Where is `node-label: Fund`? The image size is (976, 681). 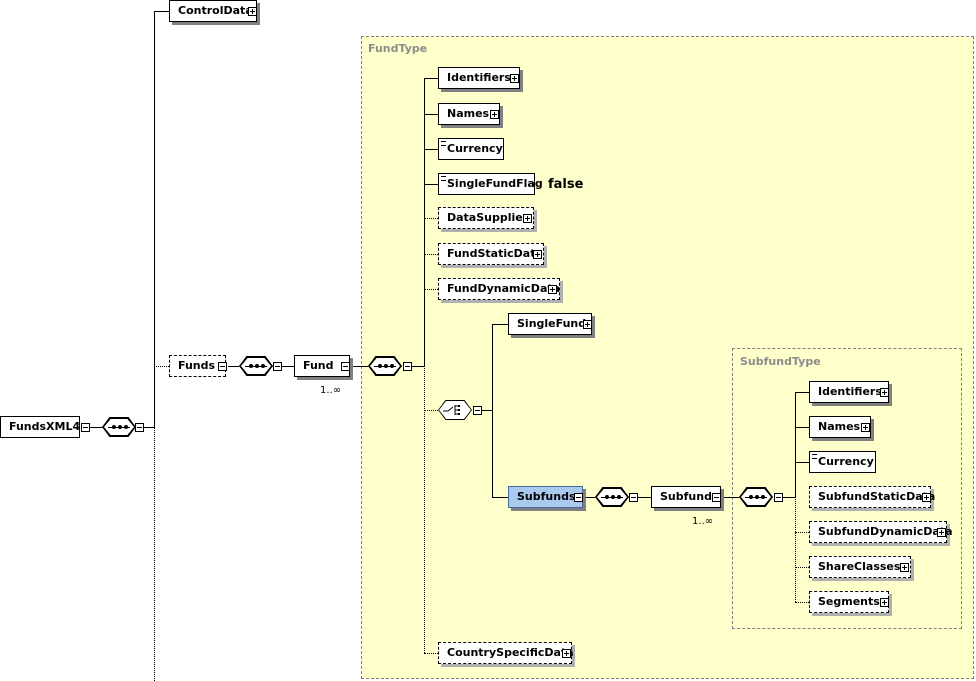 node-label: Fund is located at coordinates (318, 365).